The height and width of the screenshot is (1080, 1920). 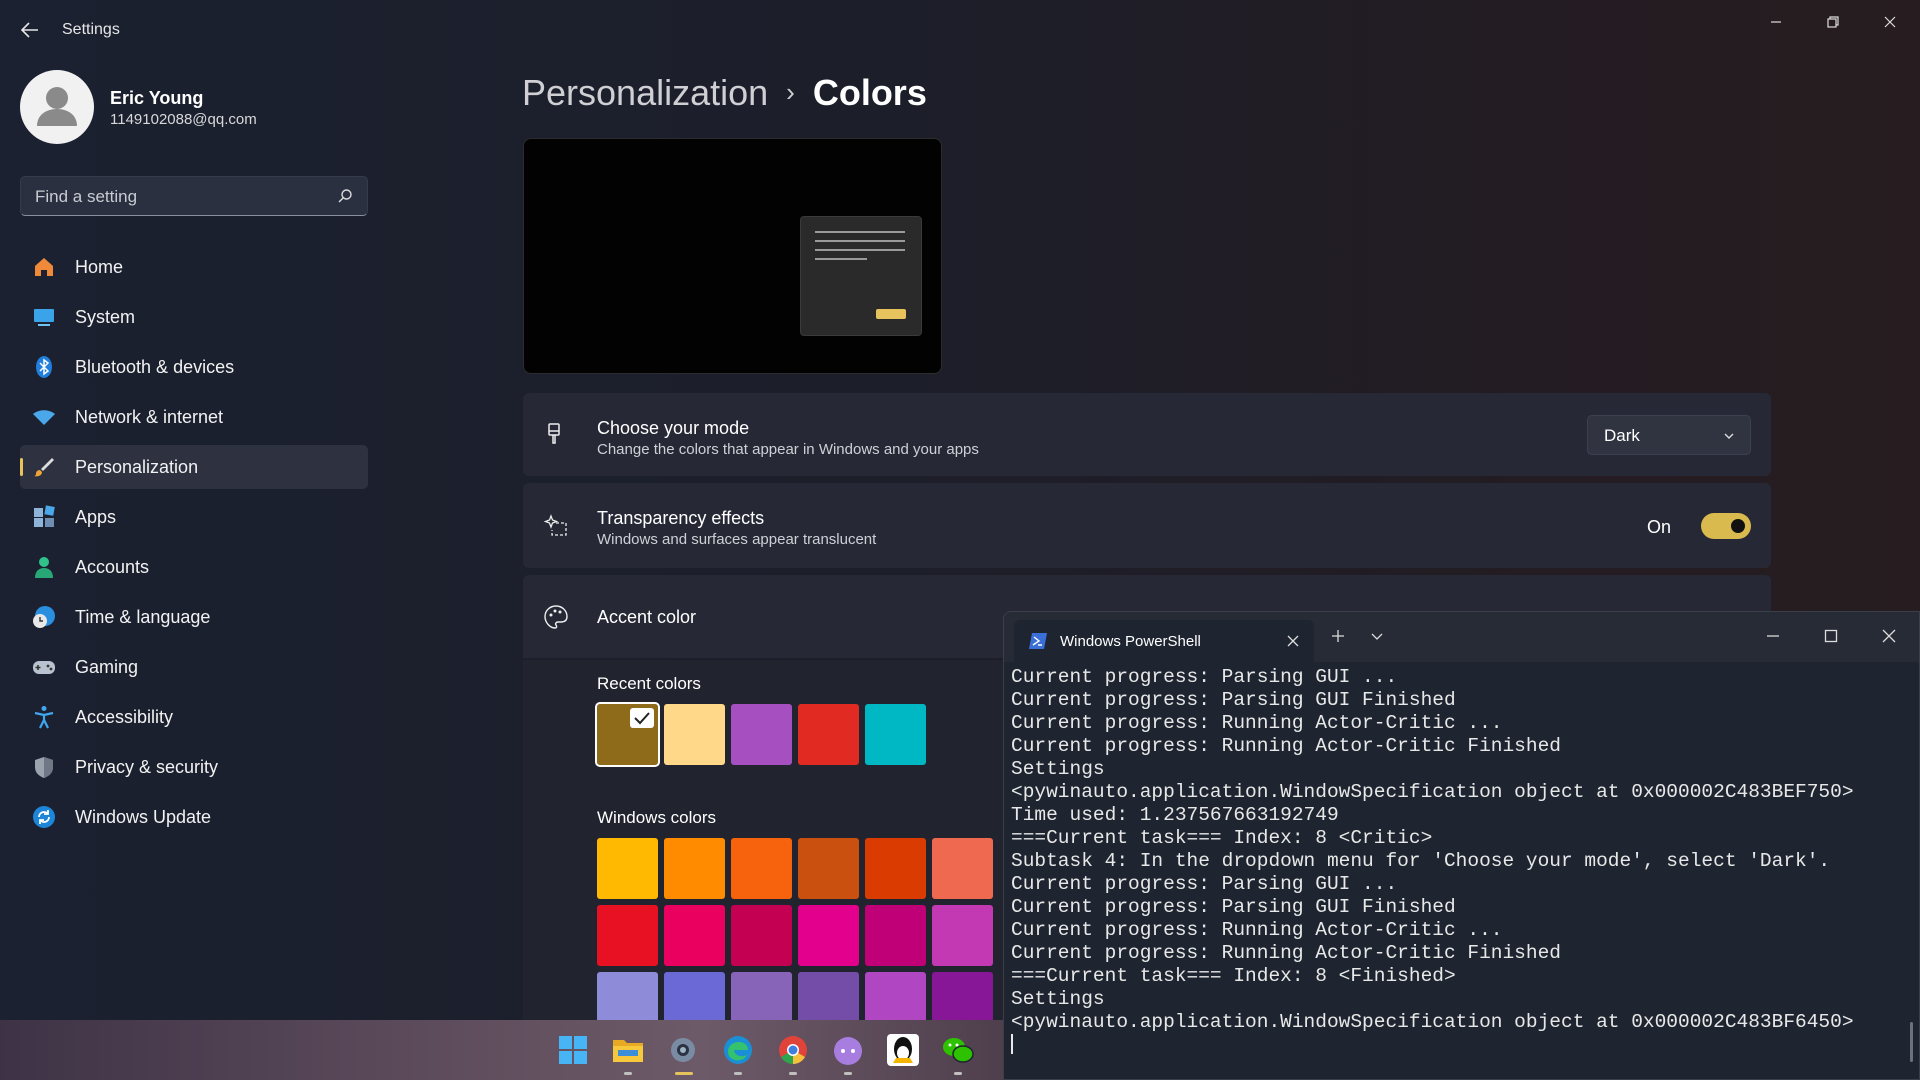 I want to click on sidebar-item-time-language: Time & language, so click(x=194, y=617).